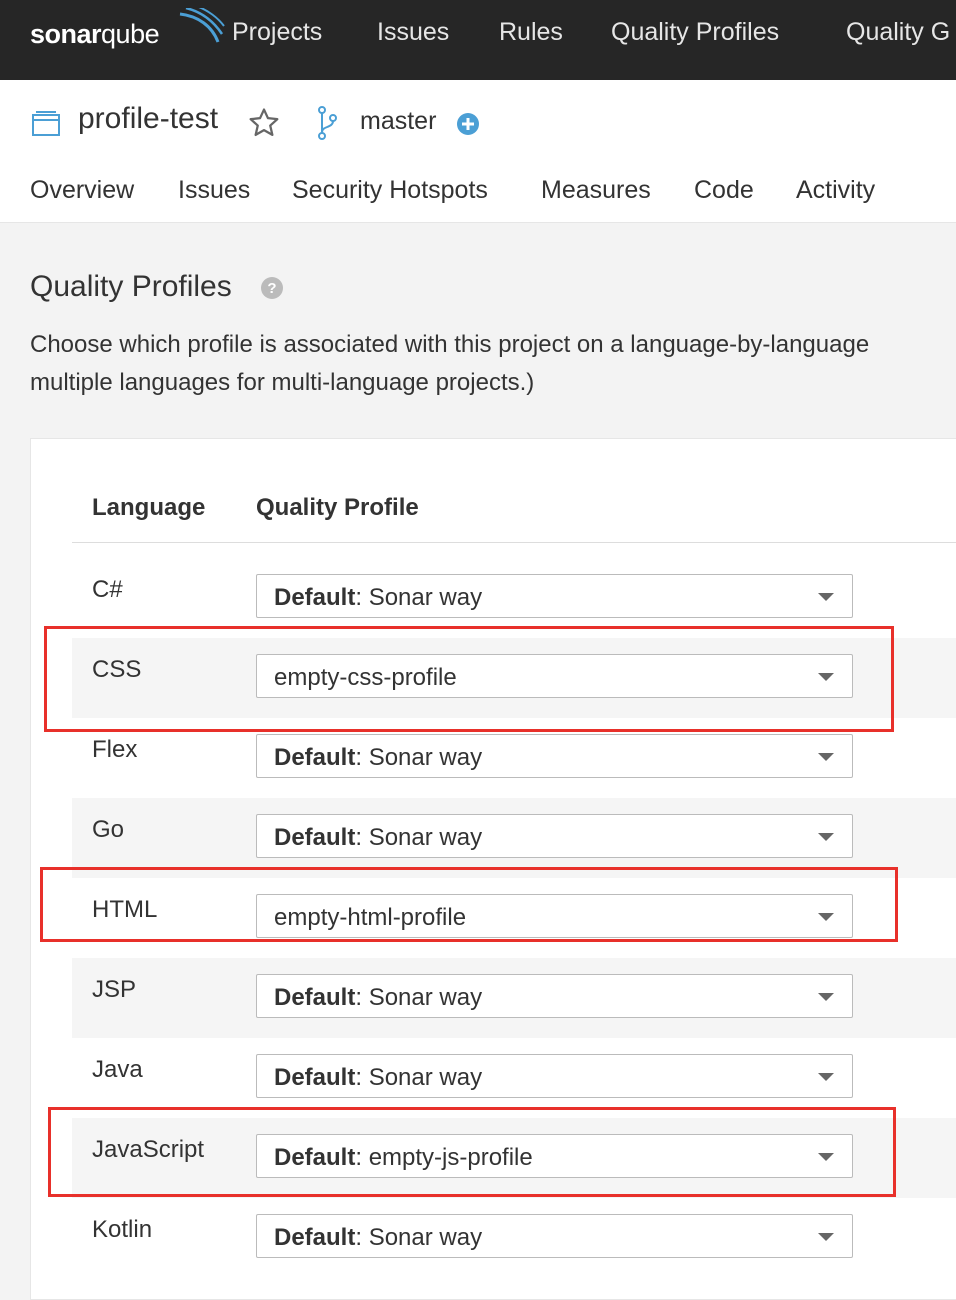 This screenshot has width=956, height=1300. I want to click on highlight-box-css, so click(469, 679).